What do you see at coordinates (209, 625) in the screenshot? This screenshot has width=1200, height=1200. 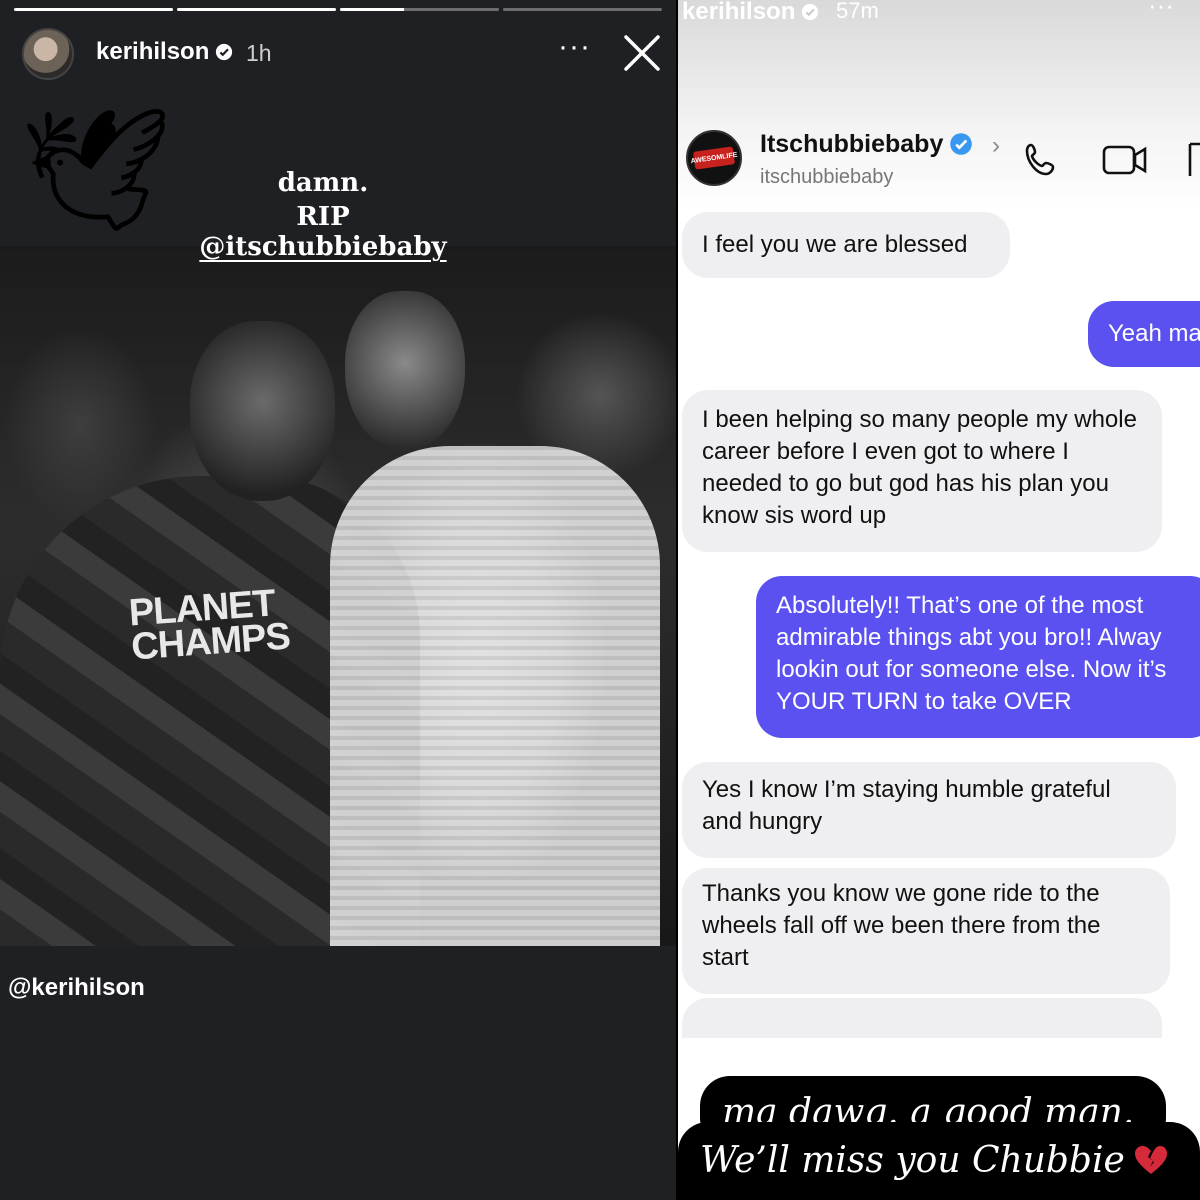 I see `shirt-print-text: PLANET CHAMPS` at bounding box center [209, 625].